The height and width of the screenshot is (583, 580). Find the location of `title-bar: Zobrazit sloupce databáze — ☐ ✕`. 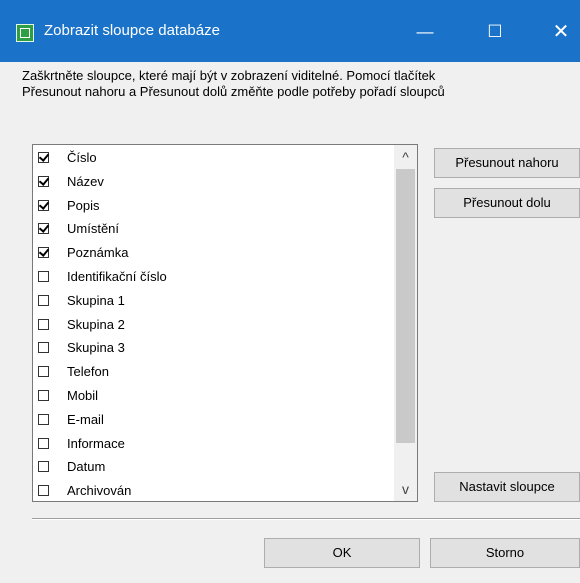

title-bar: Zobrazit sloupce databáze — ☐ ✕ is located at coordinates (290, 31).